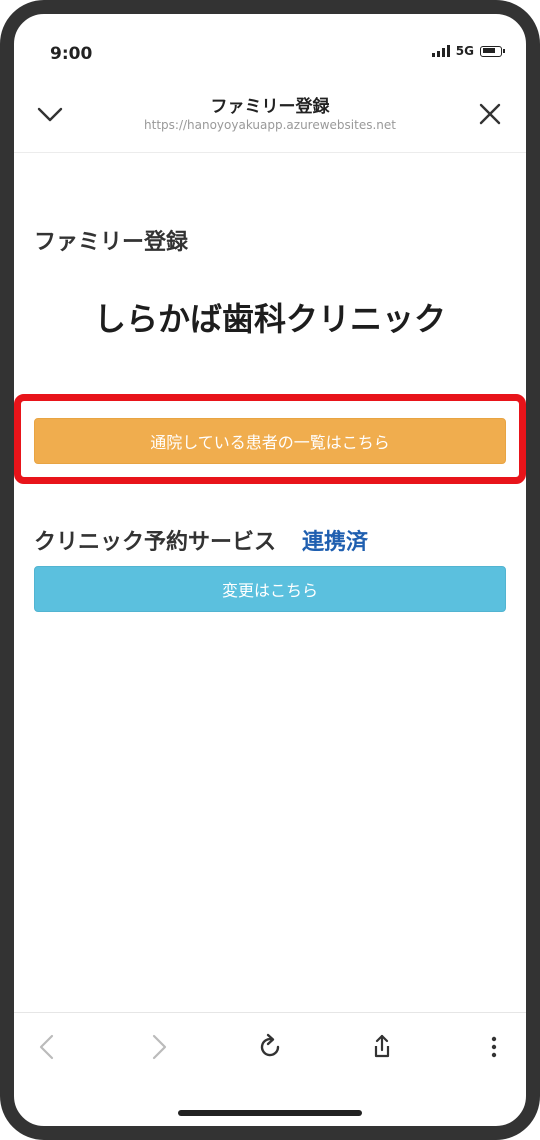 The width and height of the screenshot is (540, 1140). Describe the element at coordinates (71, 54) in the screenshot. I see `status-time: 9:00` at that location.